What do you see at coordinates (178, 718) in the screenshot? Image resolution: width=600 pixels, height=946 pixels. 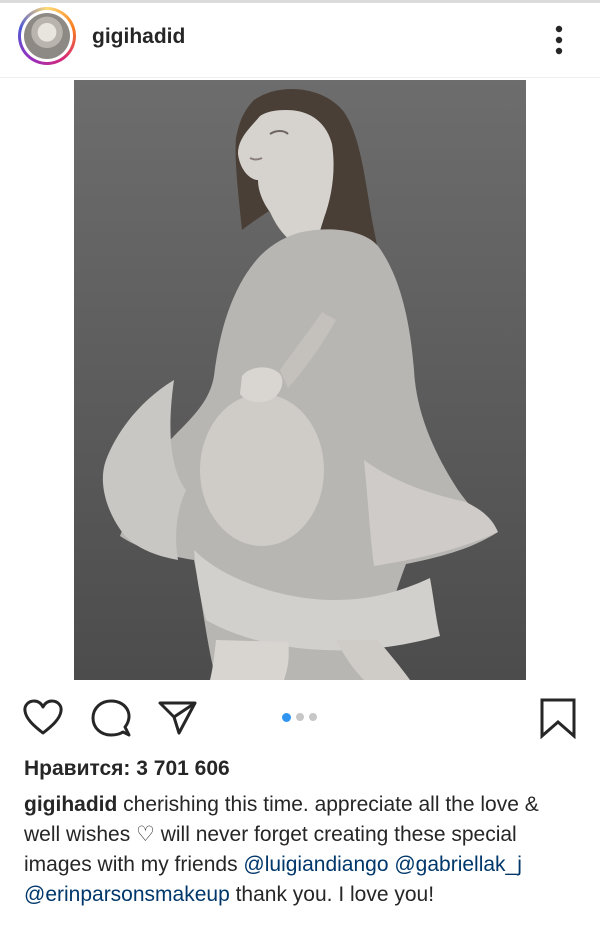 I see `share-icon` at bounding box center [178, 718].